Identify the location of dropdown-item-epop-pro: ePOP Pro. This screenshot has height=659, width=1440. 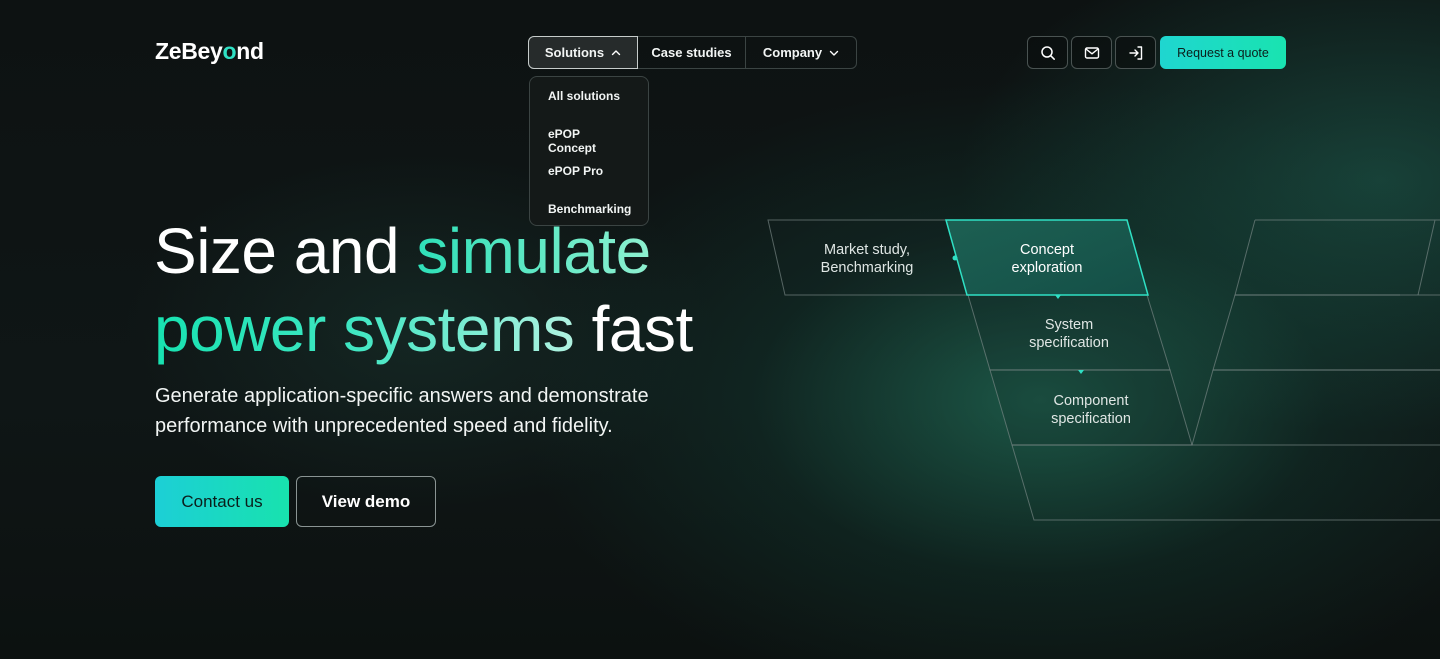
(589, 183).